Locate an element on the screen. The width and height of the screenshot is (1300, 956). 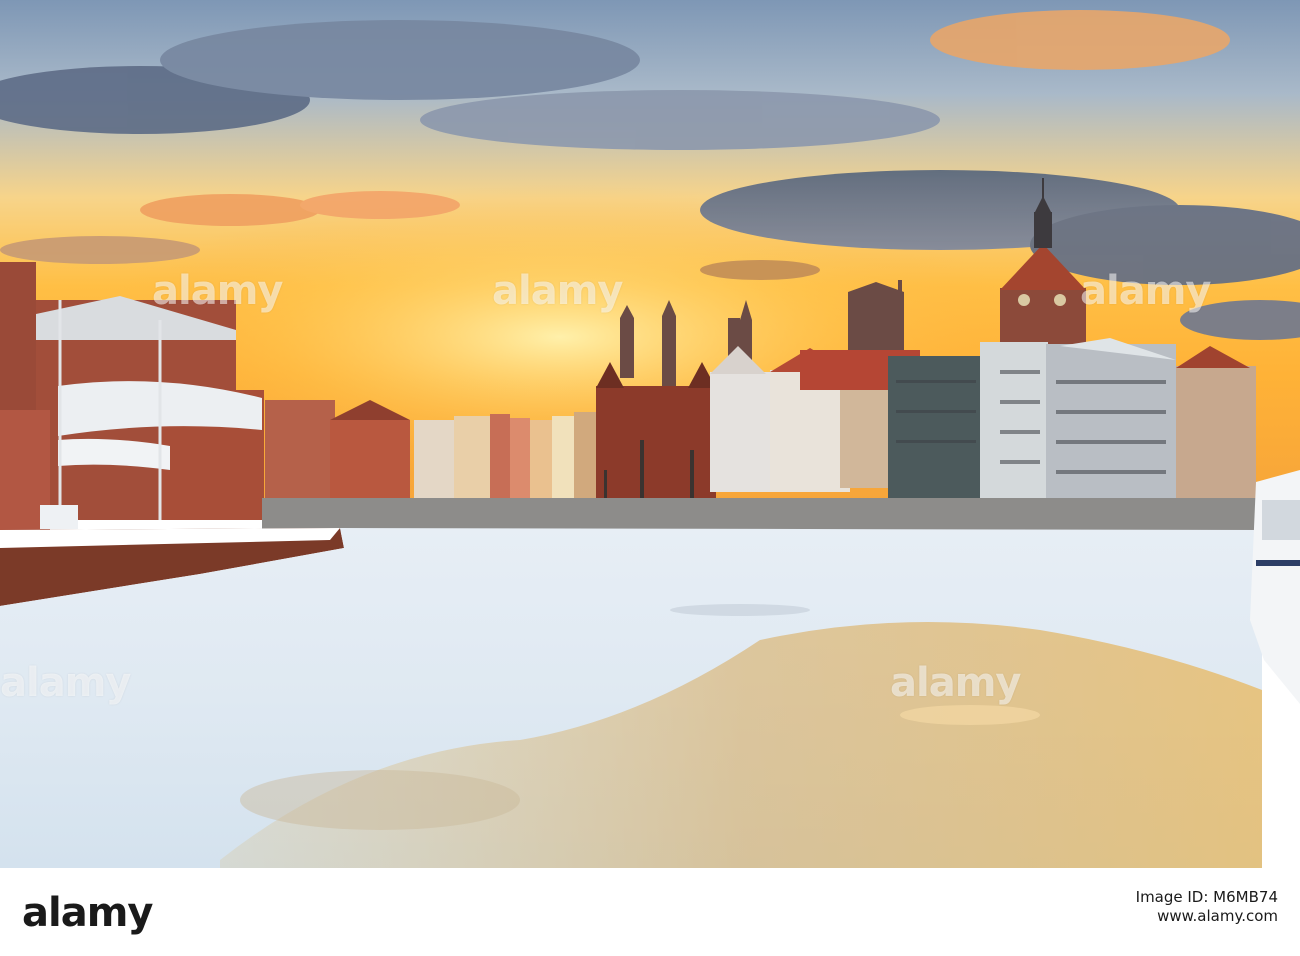
far-embankment is located at coordinates (762, 515).